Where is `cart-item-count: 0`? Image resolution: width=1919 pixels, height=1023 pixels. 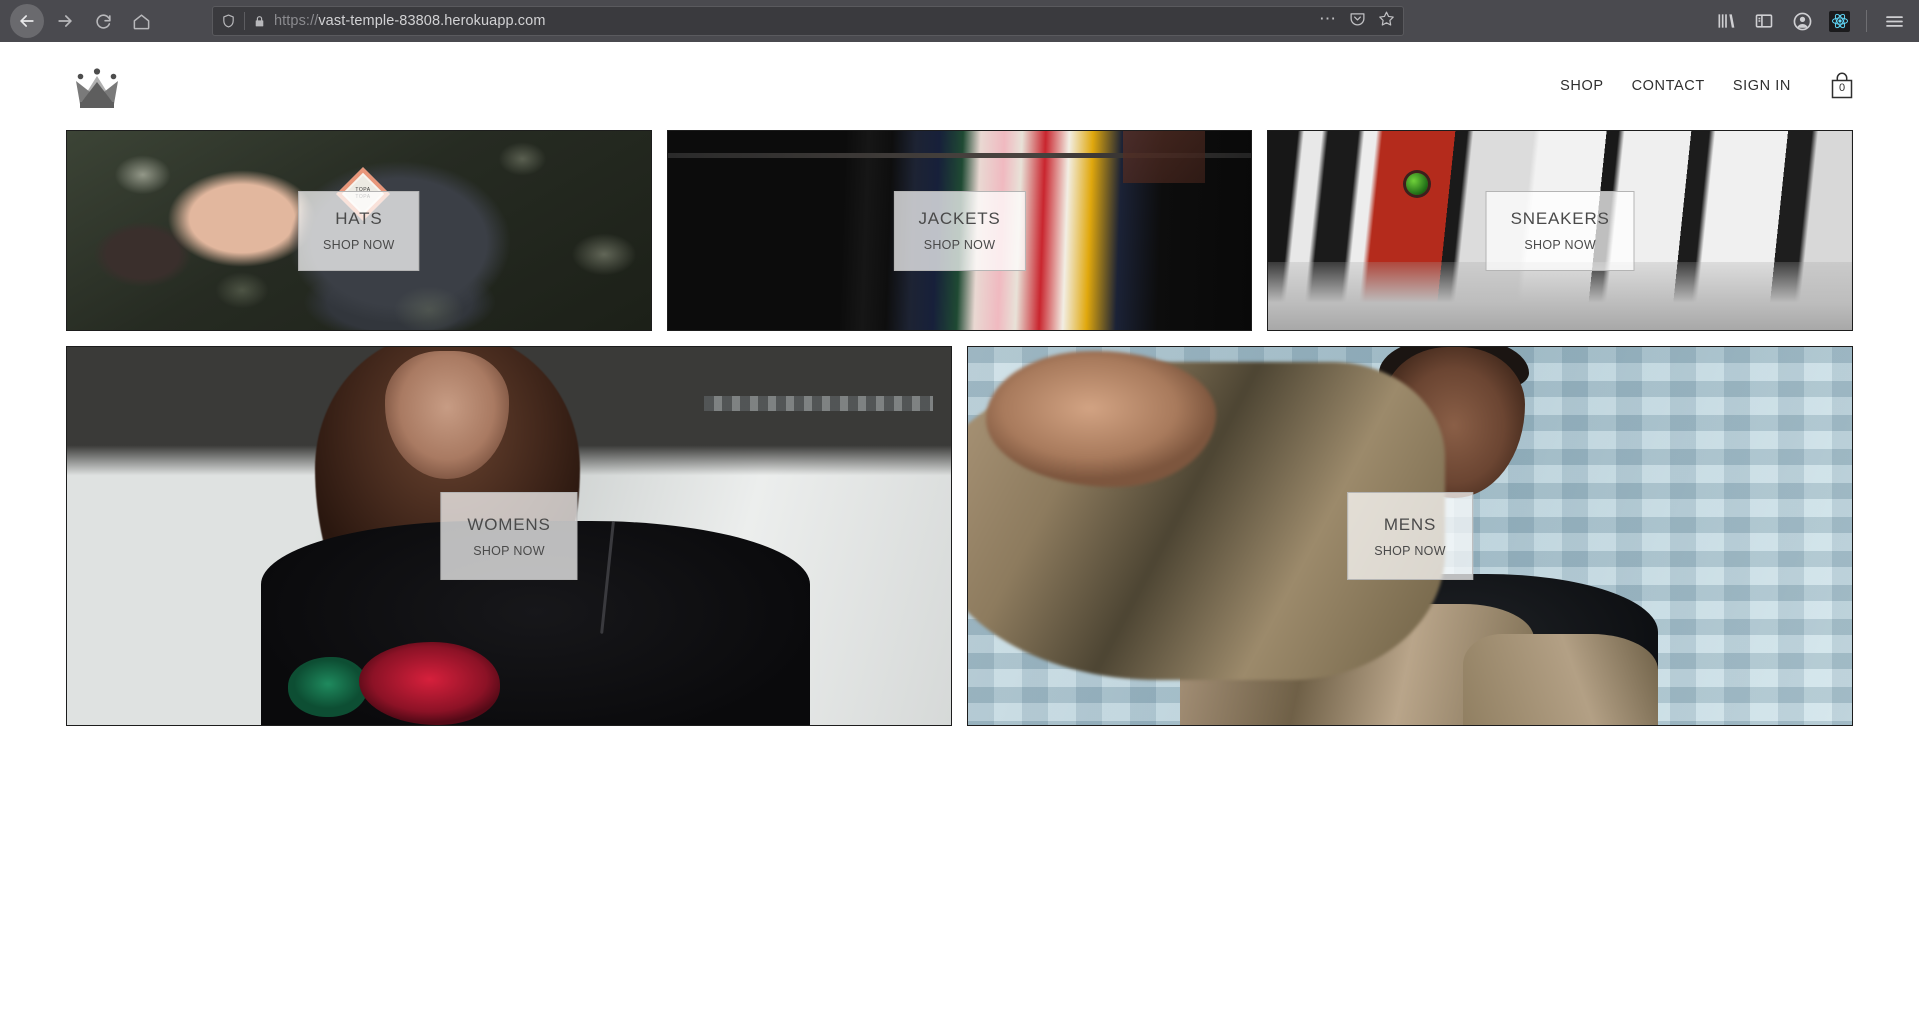 cart-item-count: 0 is located at coordinates (1842, 88).